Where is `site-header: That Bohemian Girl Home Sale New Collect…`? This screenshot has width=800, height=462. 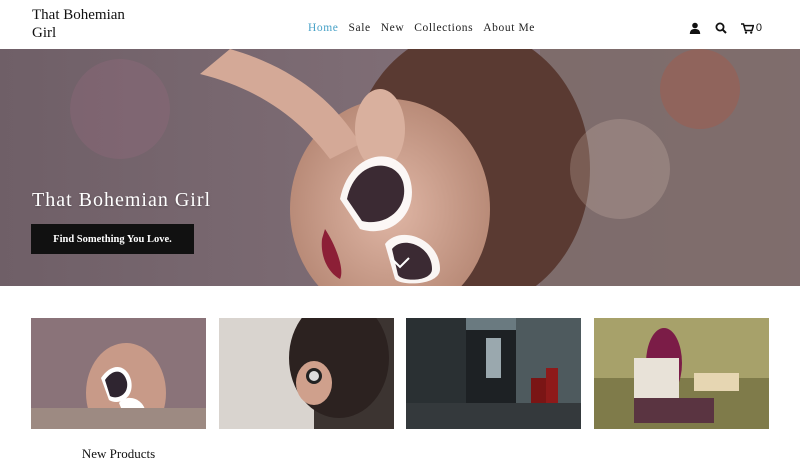 site-header: That Bohemian Girl Home Sale New Collect… is located at coordinates (400, 24).